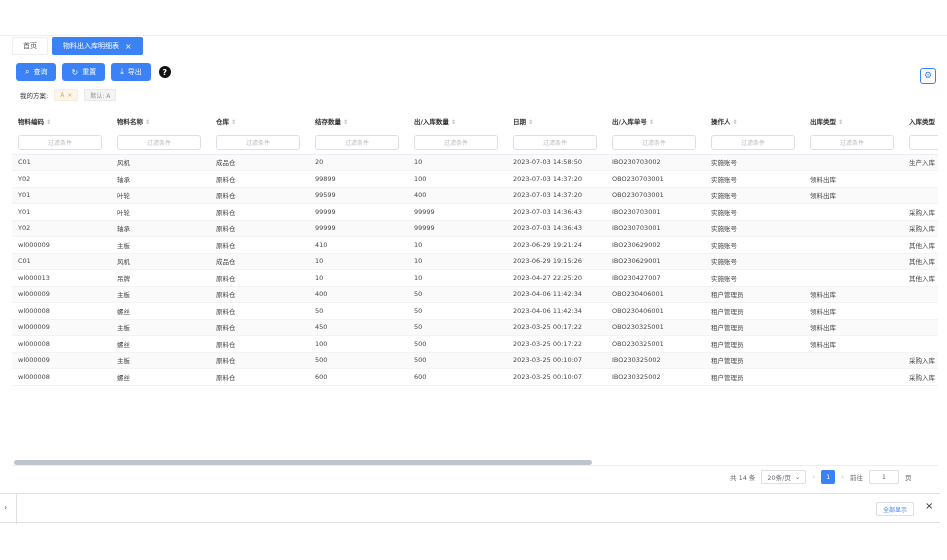 The height and width of the screenshot is (560, 947). I want to click on table-cell: 螺丝, so click(160, 344).